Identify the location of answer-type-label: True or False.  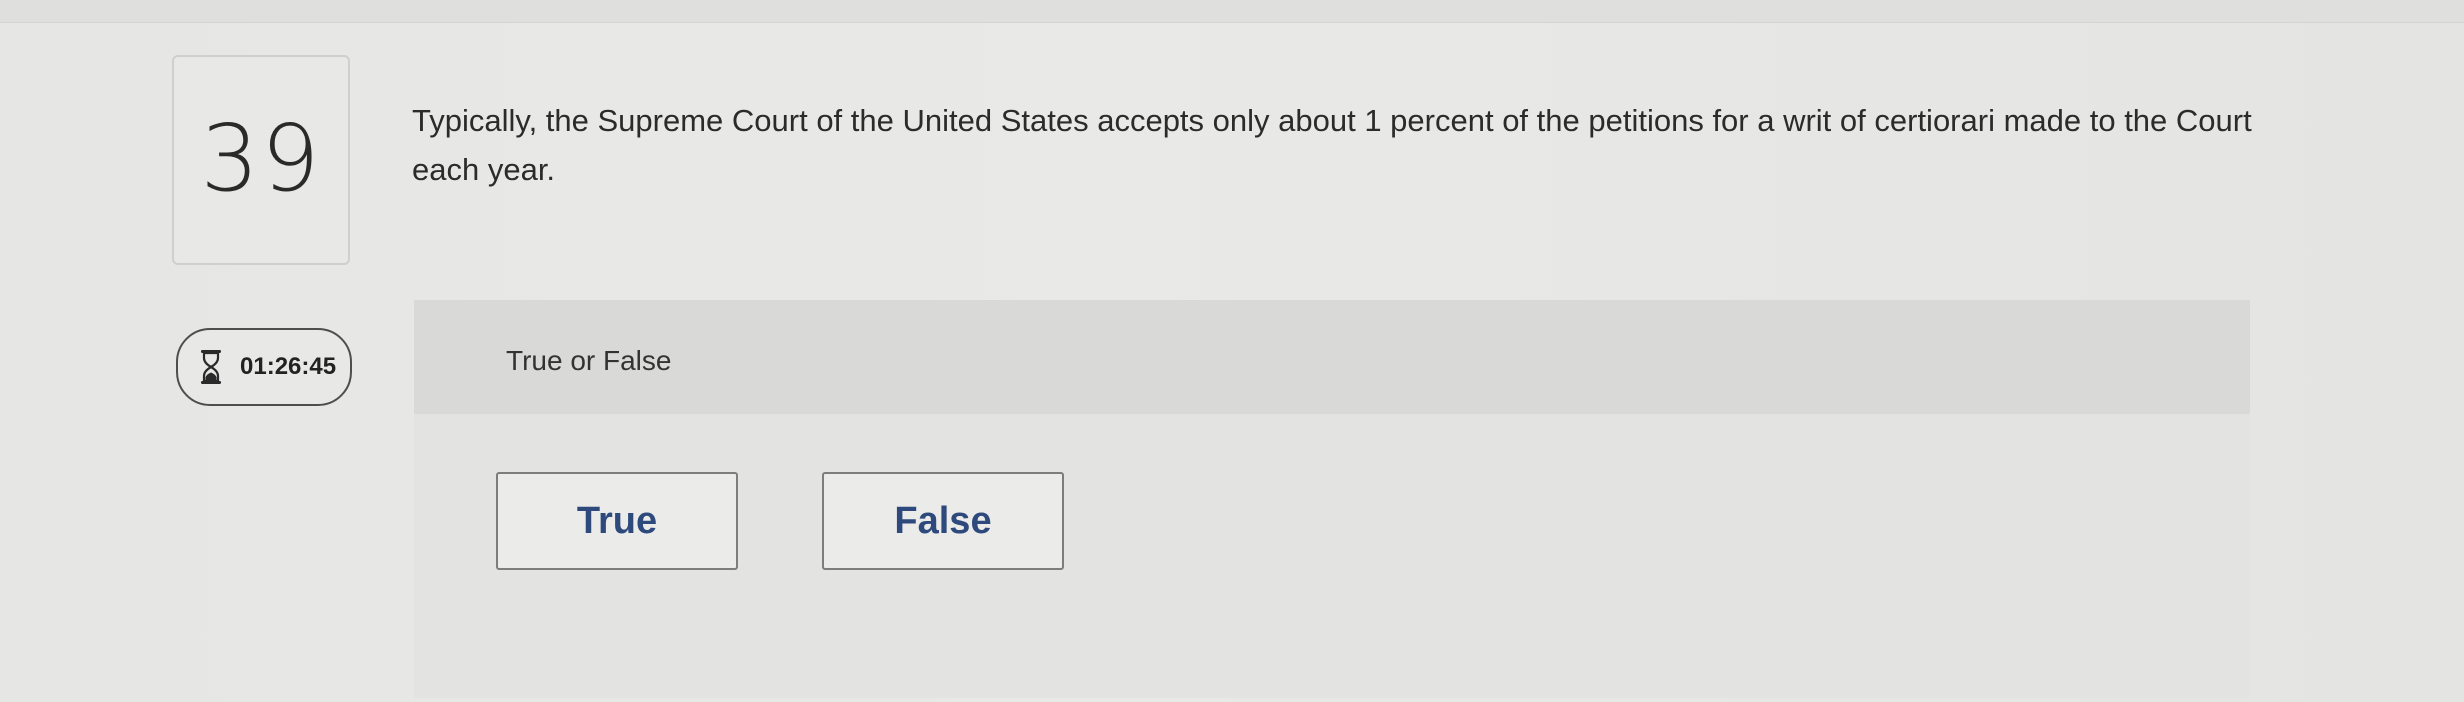
(589, 360).